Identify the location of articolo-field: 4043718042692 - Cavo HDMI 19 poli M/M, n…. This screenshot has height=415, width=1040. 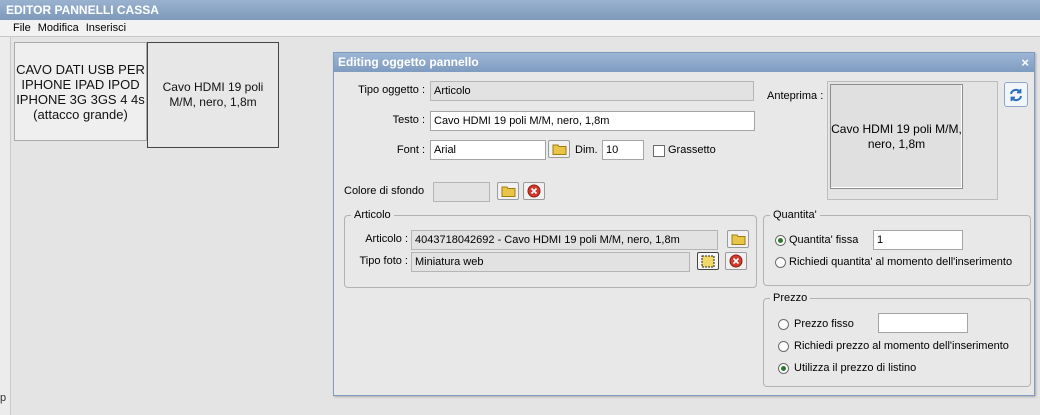
(564, 240).